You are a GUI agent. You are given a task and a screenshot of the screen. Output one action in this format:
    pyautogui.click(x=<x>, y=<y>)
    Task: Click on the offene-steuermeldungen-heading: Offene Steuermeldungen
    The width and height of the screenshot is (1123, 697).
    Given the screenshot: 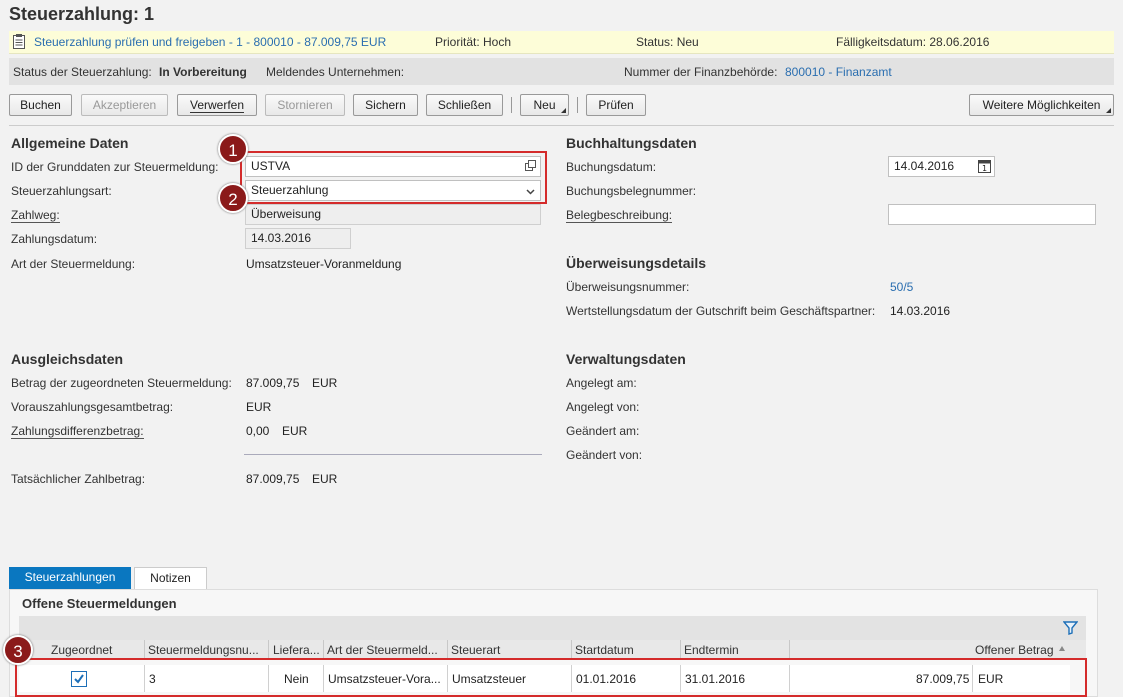 What is the action you would take?
    pyautogui.click(x=99, y=603)
    